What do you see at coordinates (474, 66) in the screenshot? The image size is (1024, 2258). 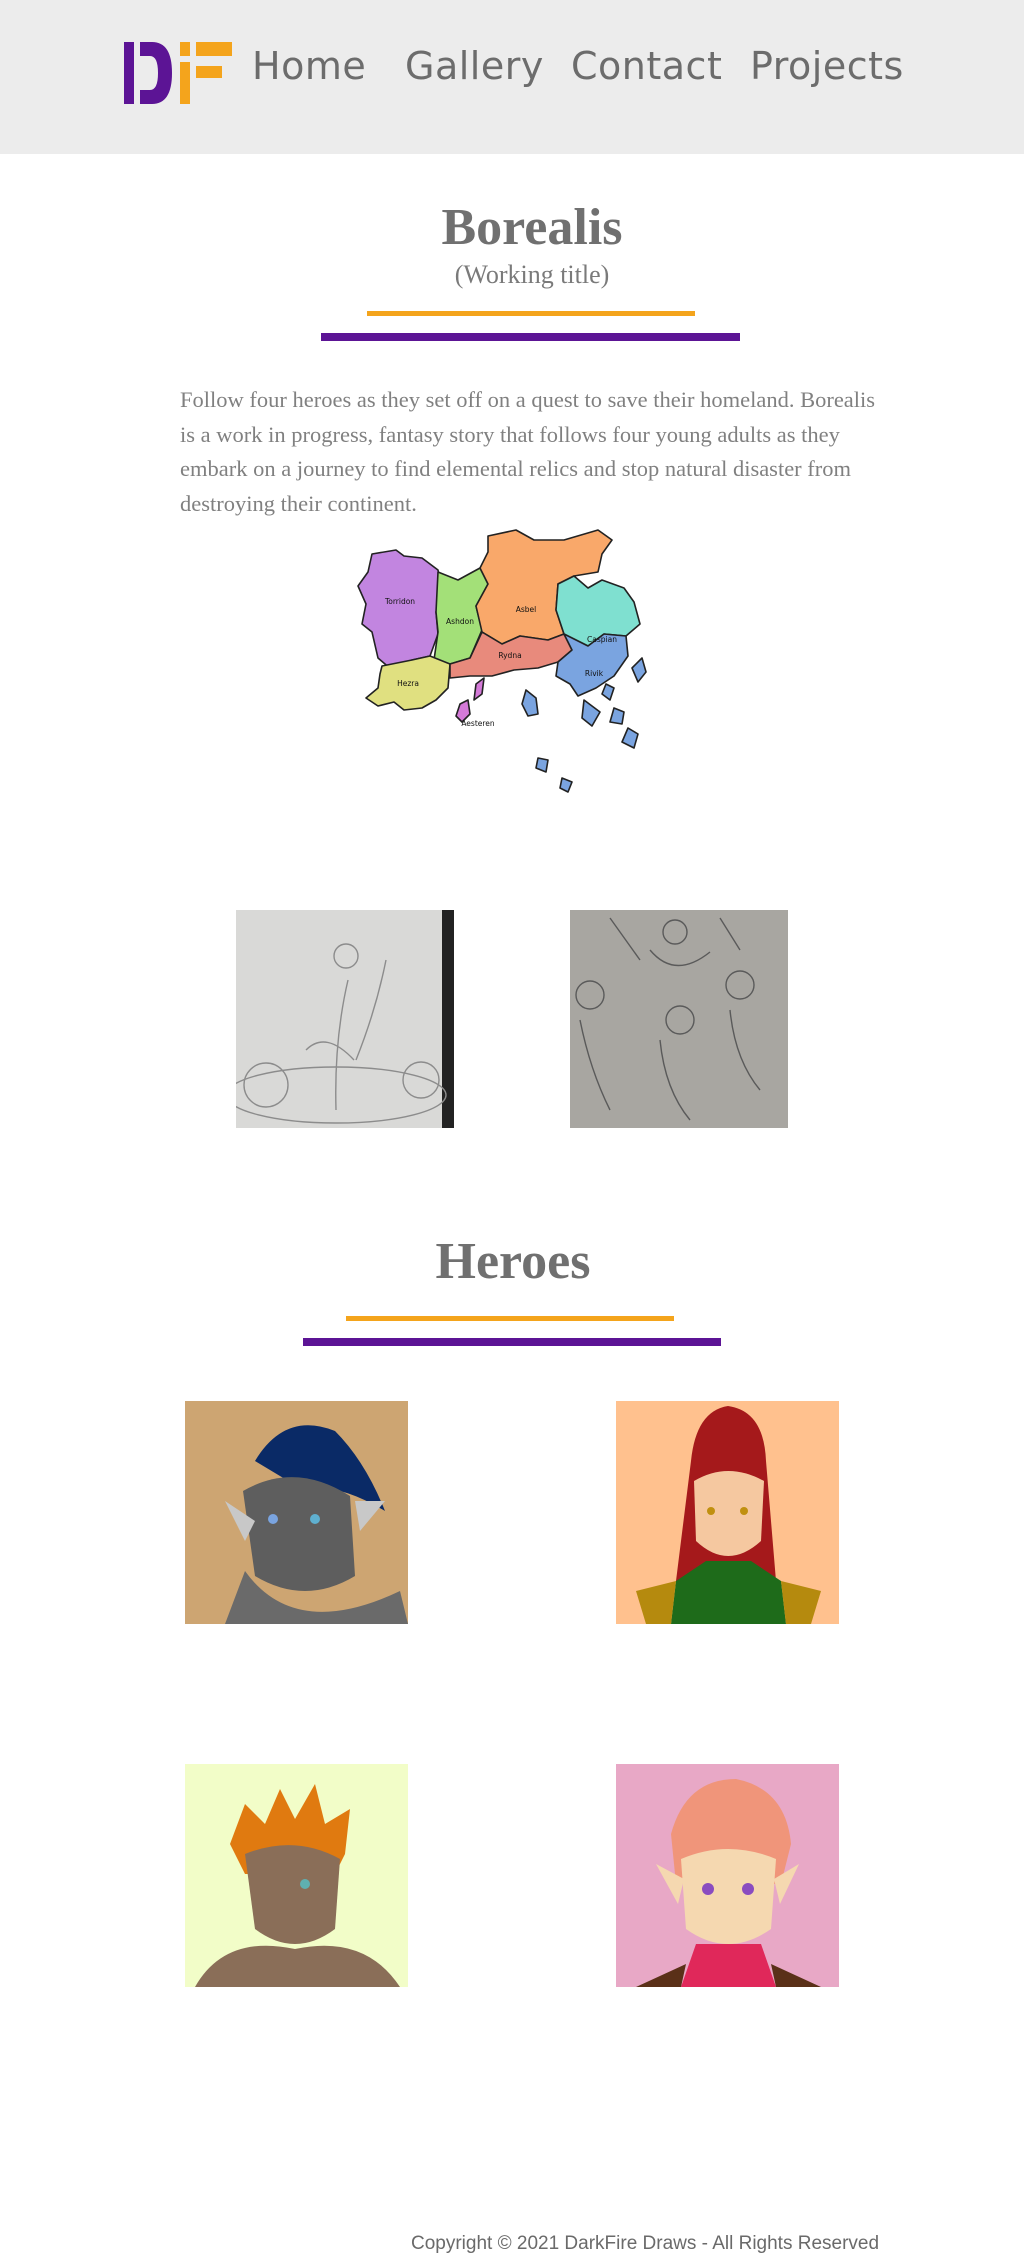 I see `nav-gallery: Gallery` at bounding box center [474, 66].